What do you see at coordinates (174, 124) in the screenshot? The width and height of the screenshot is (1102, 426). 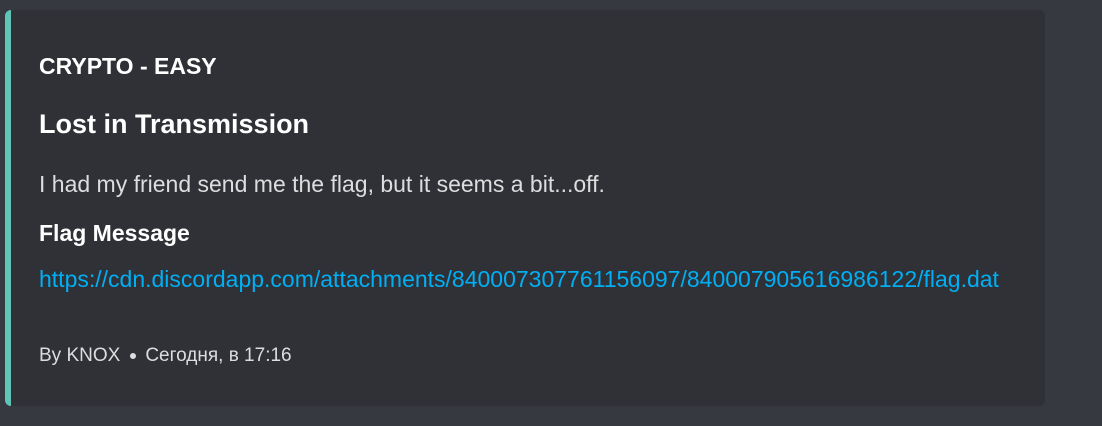 I see `embed-title: Lost in Transmission` at bounding box center [174, 124].